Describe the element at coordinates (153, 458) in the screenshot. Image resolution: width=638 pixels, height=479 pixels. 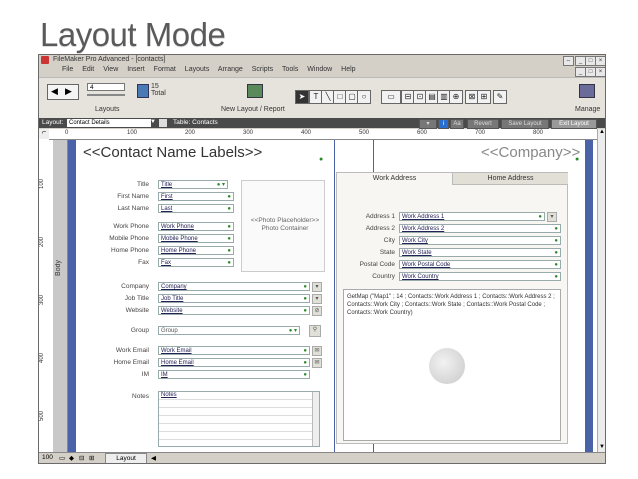
I see `scroll-left-icon: ◀` at that location.